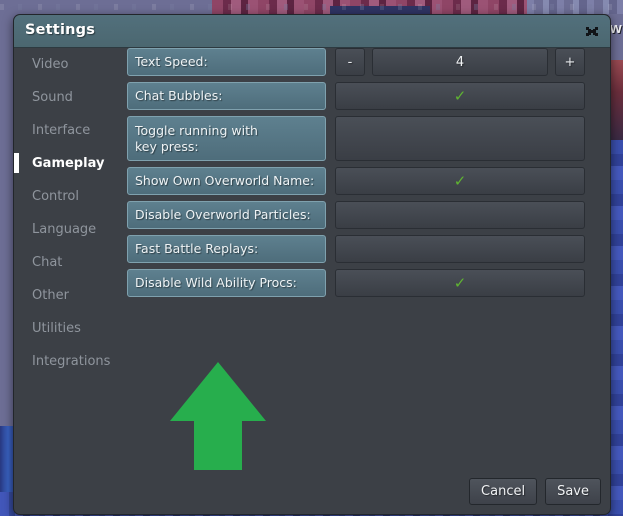  I want to click on dialog-title-bar: Settings, so click(312, 31).